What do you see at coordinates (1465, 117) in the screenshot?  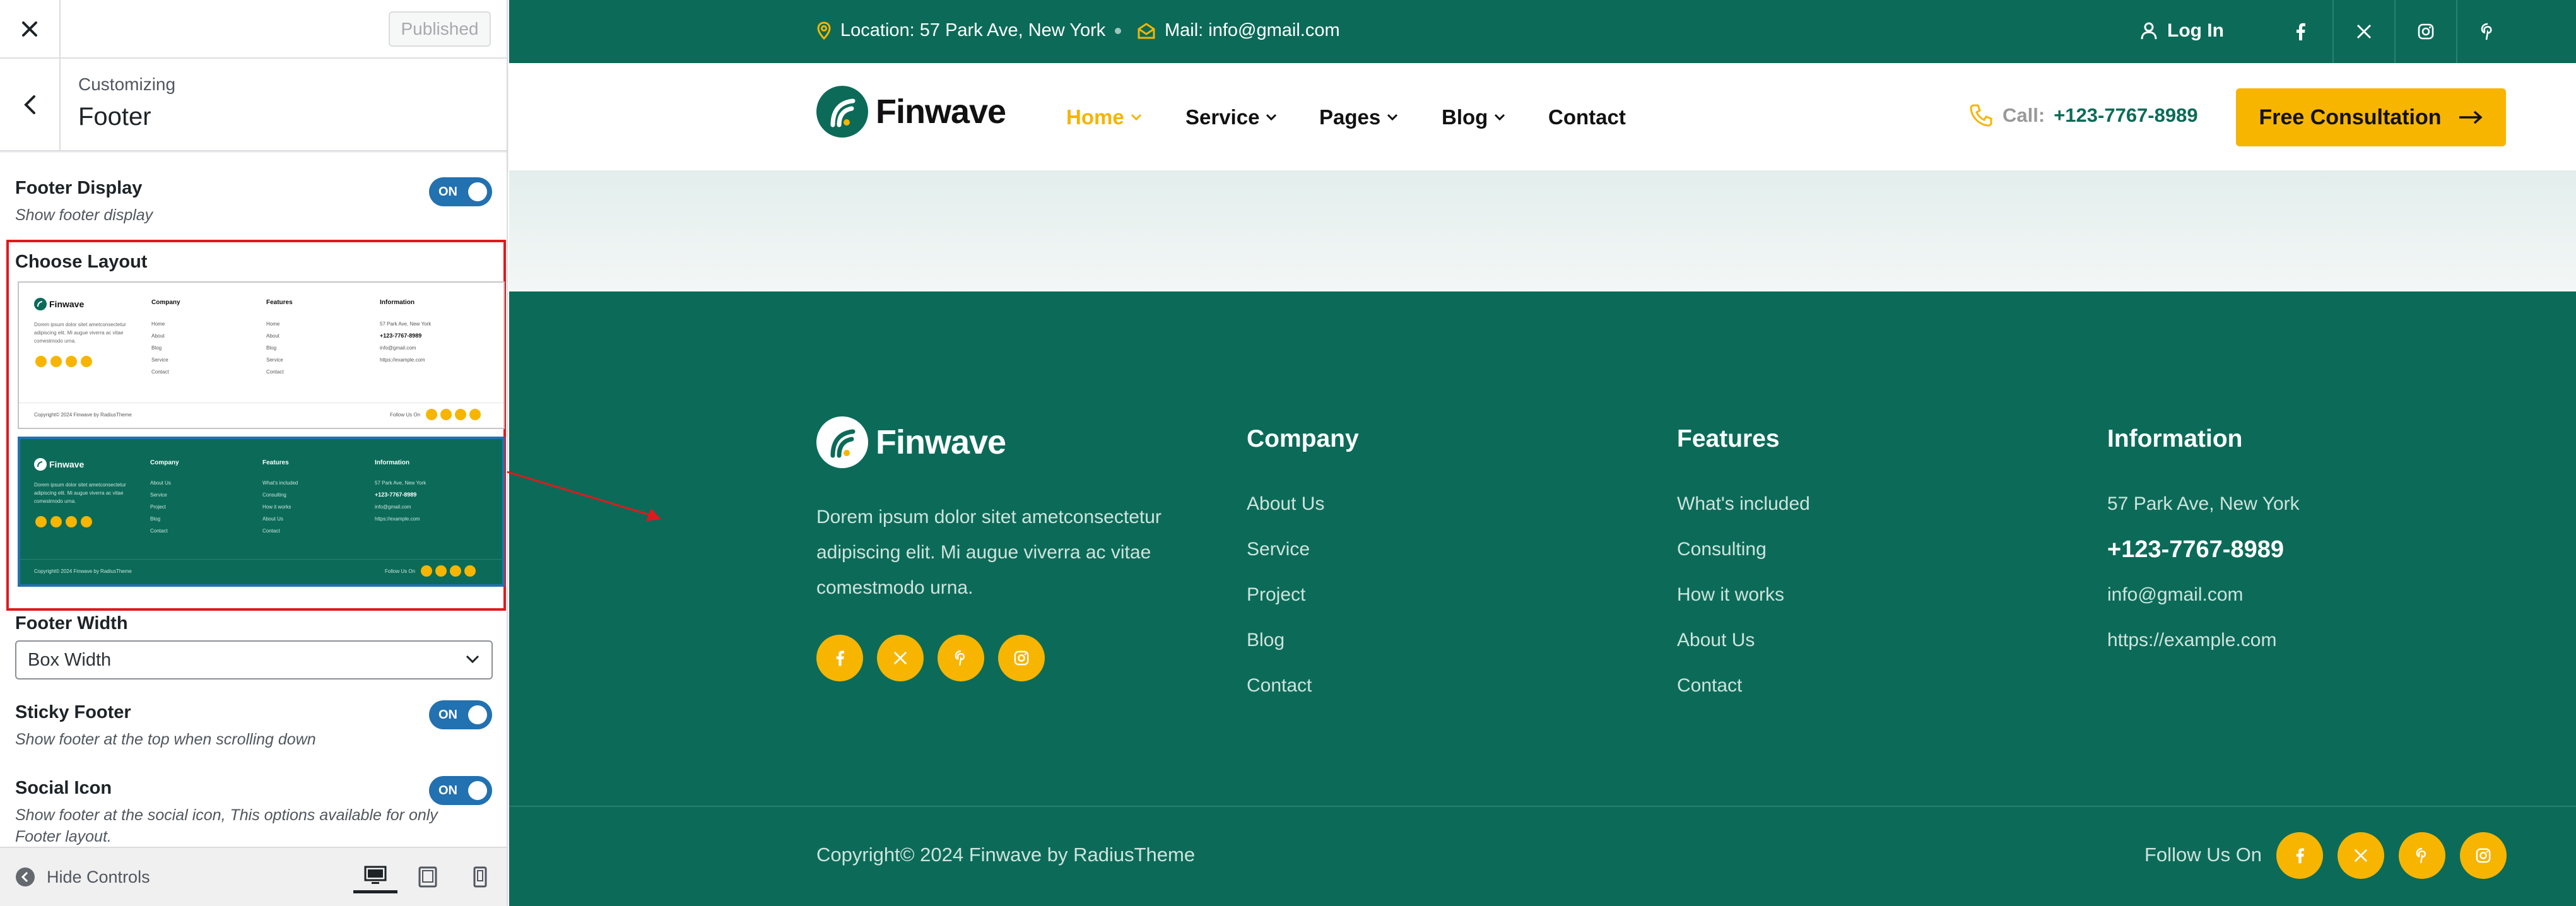 I see `nav-blog-label: Blog` at bounding box center [1465, 117].